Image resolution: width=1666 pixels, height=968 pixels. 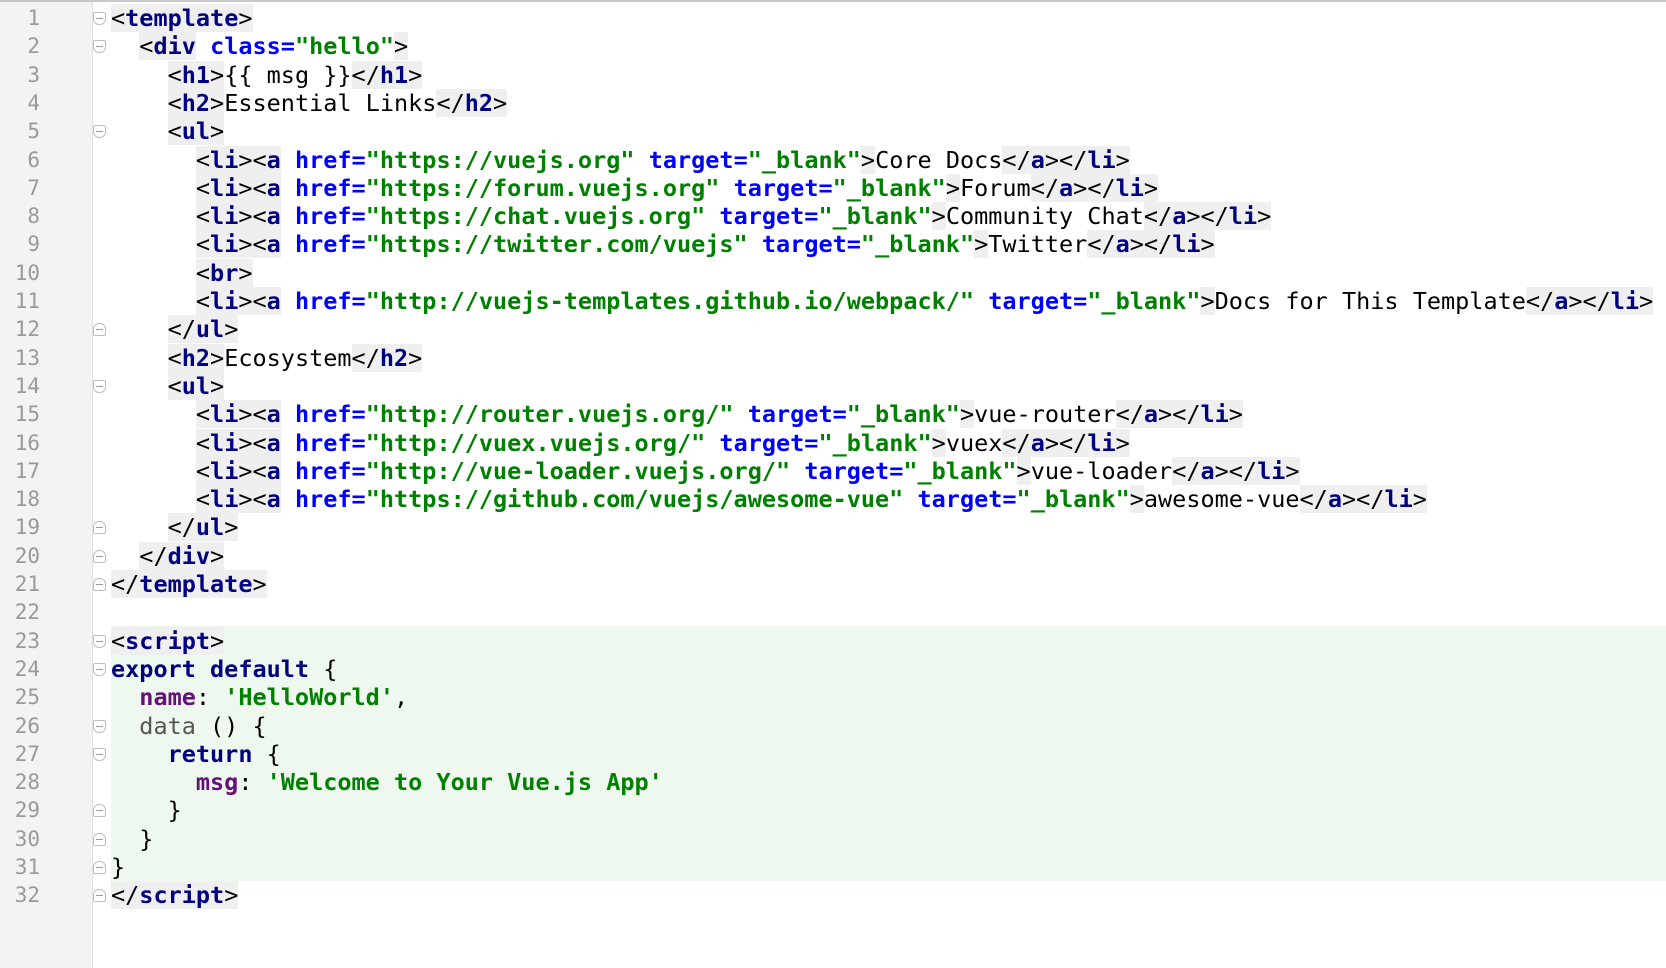 What do you see at coordinates (267, 75) in the screenshot?
I see `code-text: <h1>{{ msg }}</h1>` at bounding box center [267, 75].